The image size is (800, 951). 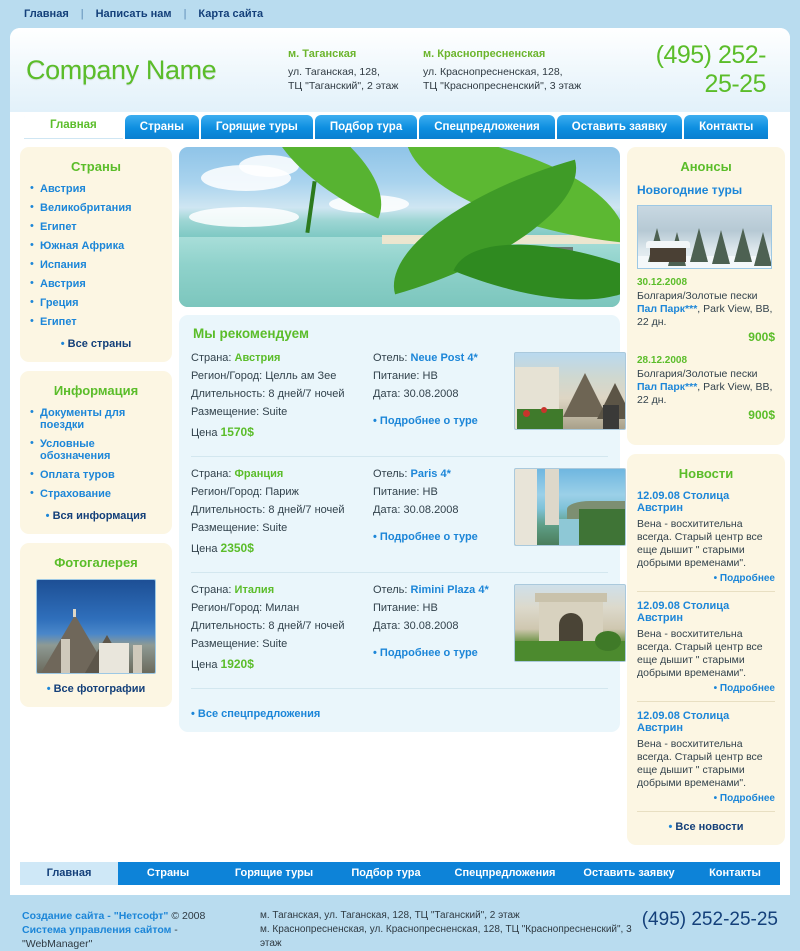 What do you see at coordinates (662, 360) in the screenshot?
I see `announcement-date: 28.12.2008` at bounding box center [662, 360].